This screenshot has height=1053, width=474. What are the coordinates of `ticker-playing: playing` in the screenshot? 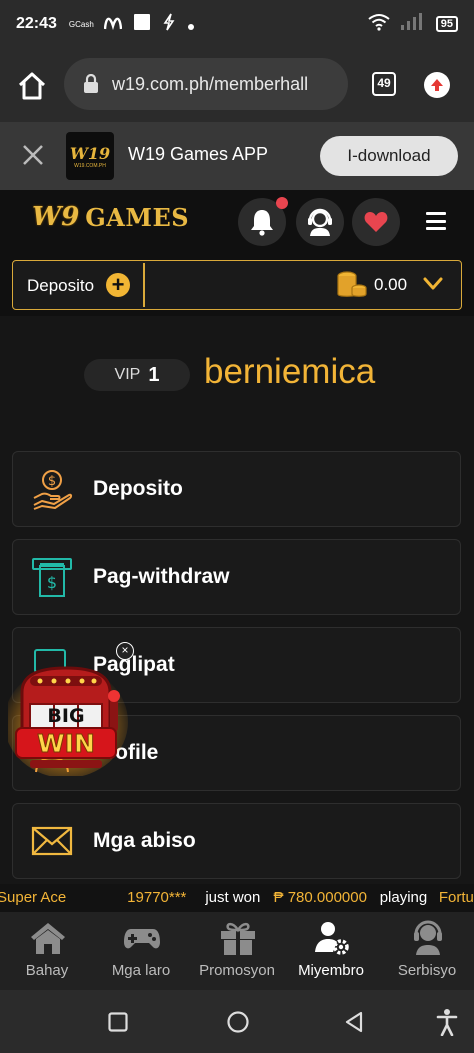 It's located at (403, 897).